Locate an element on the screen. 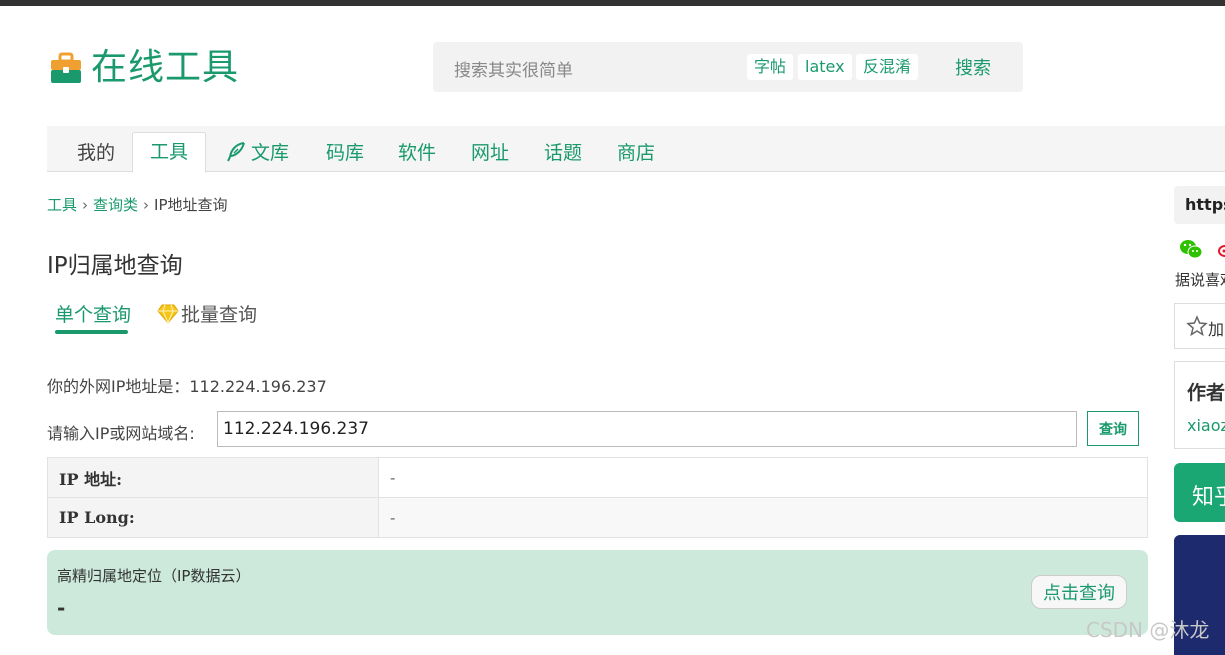 The image size is (1225, 655). tab-batch-query: 批量查询 is located at coordinates (207, 313).